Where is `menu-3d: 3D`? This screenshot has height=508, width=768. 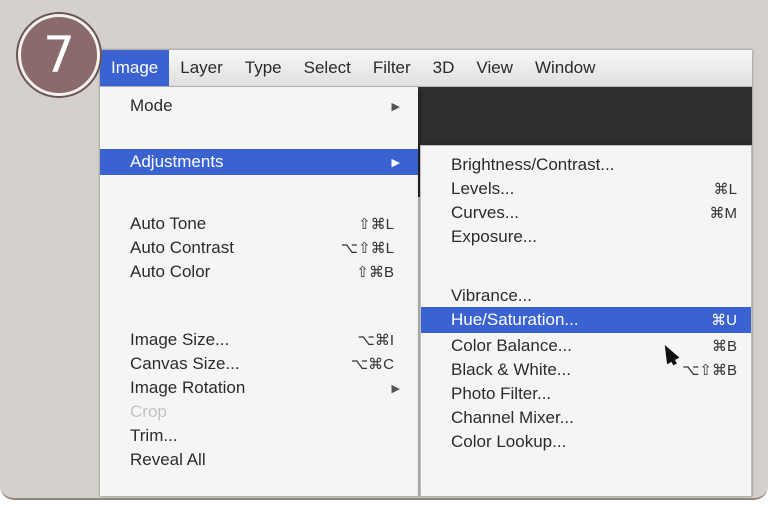 menu-3d: 3D is located at coordinates (444, 68).